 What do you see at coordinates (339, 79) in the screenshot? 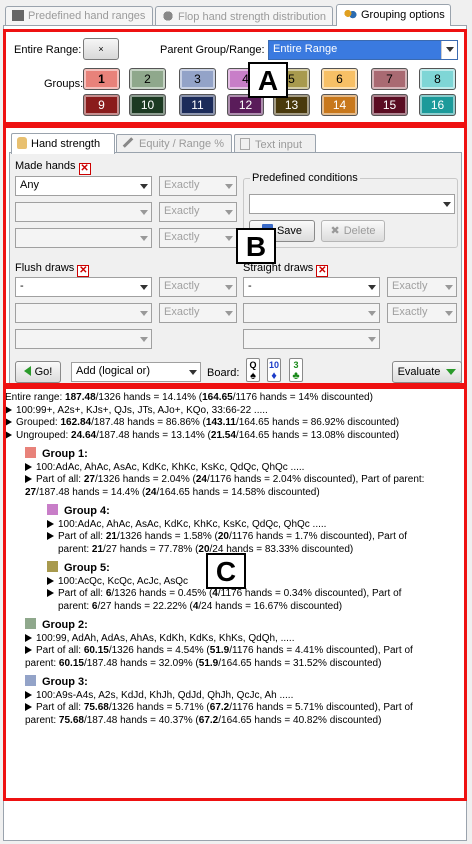
I see `group-button-6: 6` at bounding box center [339, 79].